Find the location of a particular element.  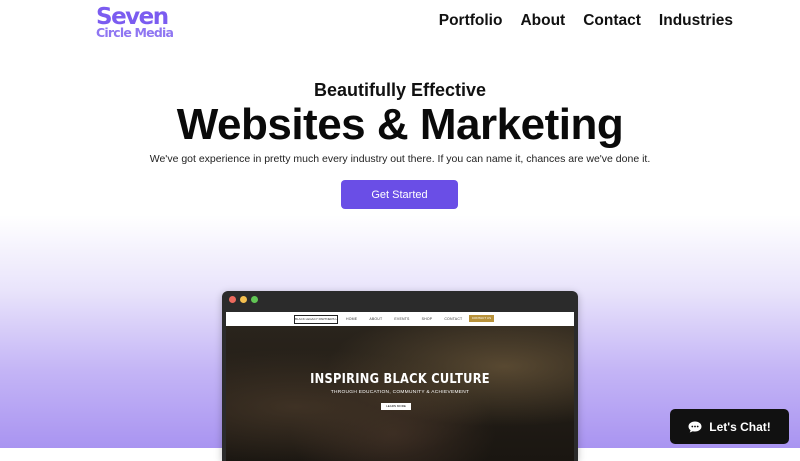

get-started-button: Get Started is located at coordinates (399, 194).